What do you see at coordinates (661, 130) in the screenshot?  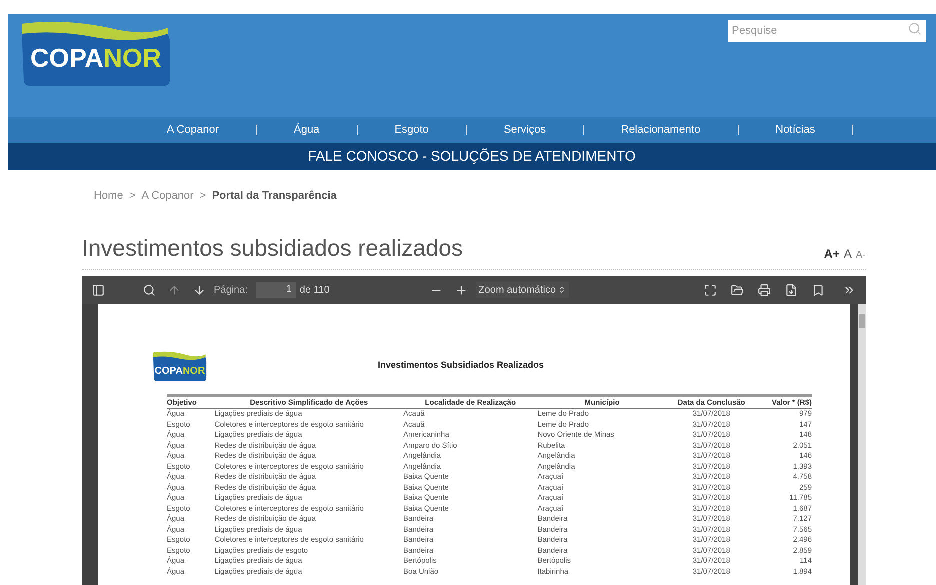 I see `nav-link: Relacionamento` at bounding box center [661, 130].